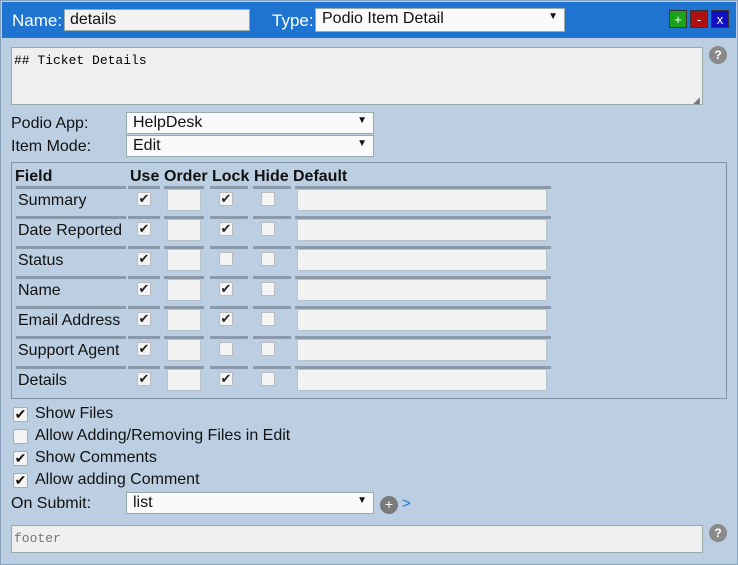 The width and height of the screenshot is (738, 565). Describe the element at coordinates (286, 321) in the screenshot. I see `table-row: Email Address ✔ ✔` at that location.